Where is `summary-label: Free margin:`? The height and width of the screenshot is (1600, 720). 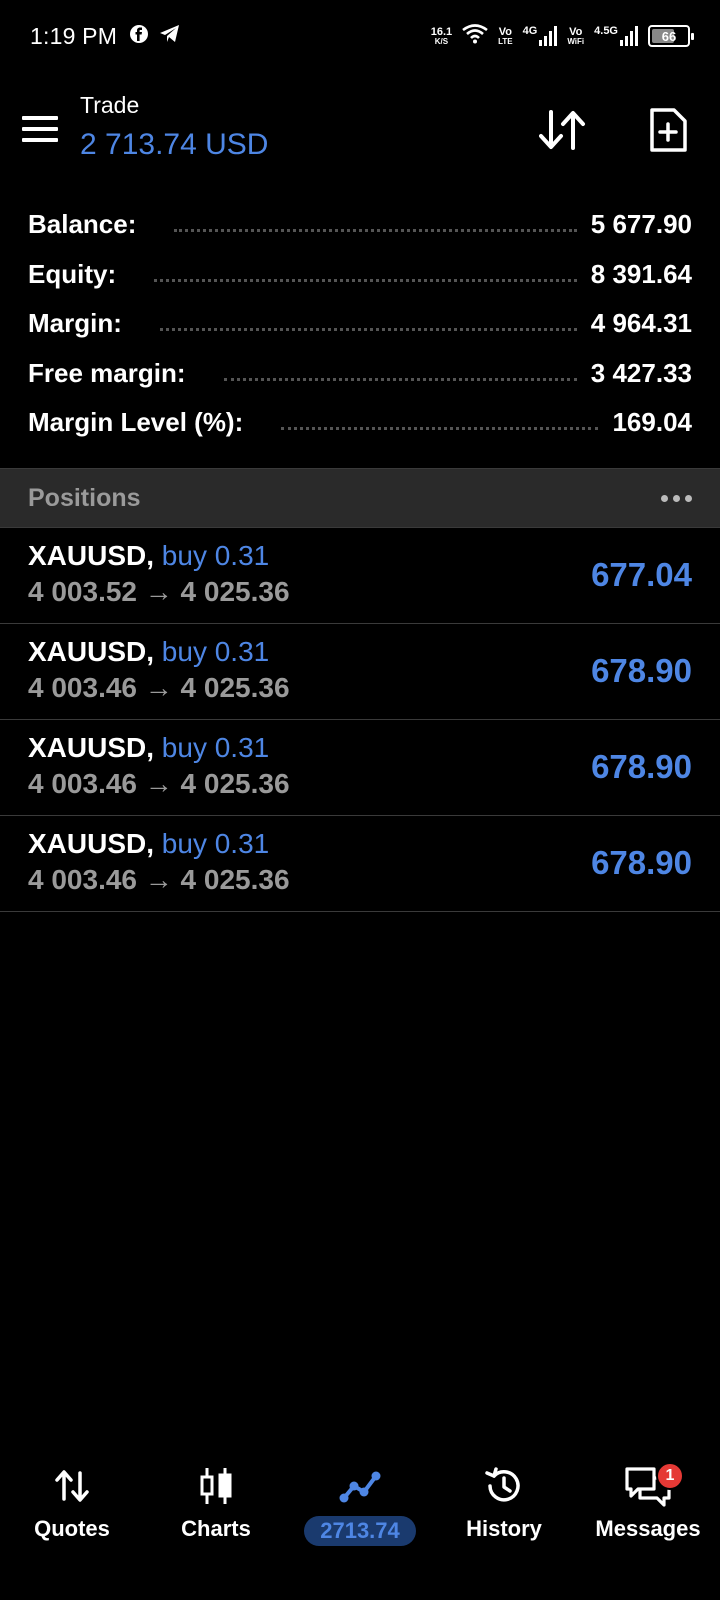
summary-label: Free margin: is located at coordinates (107, 372).